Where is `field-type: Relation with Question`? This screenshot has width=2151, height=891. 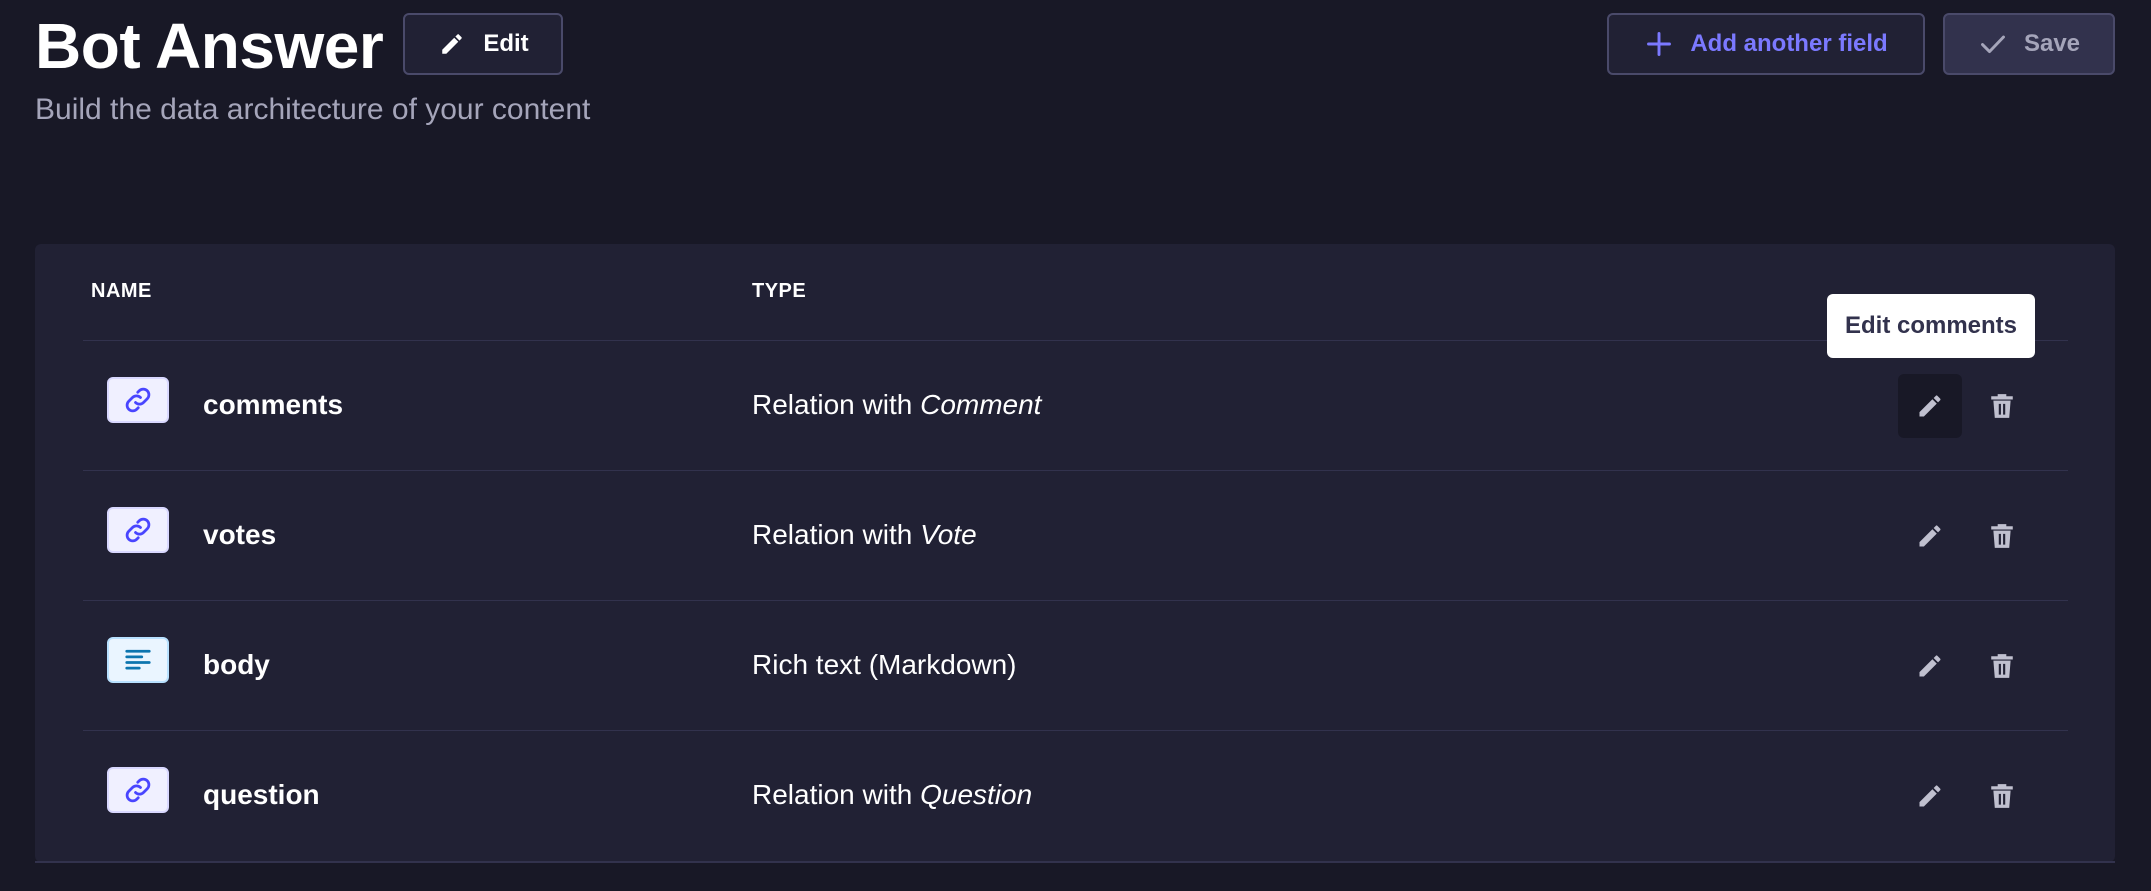
field-type: Relation with Question is located at coordinates (892, 794).